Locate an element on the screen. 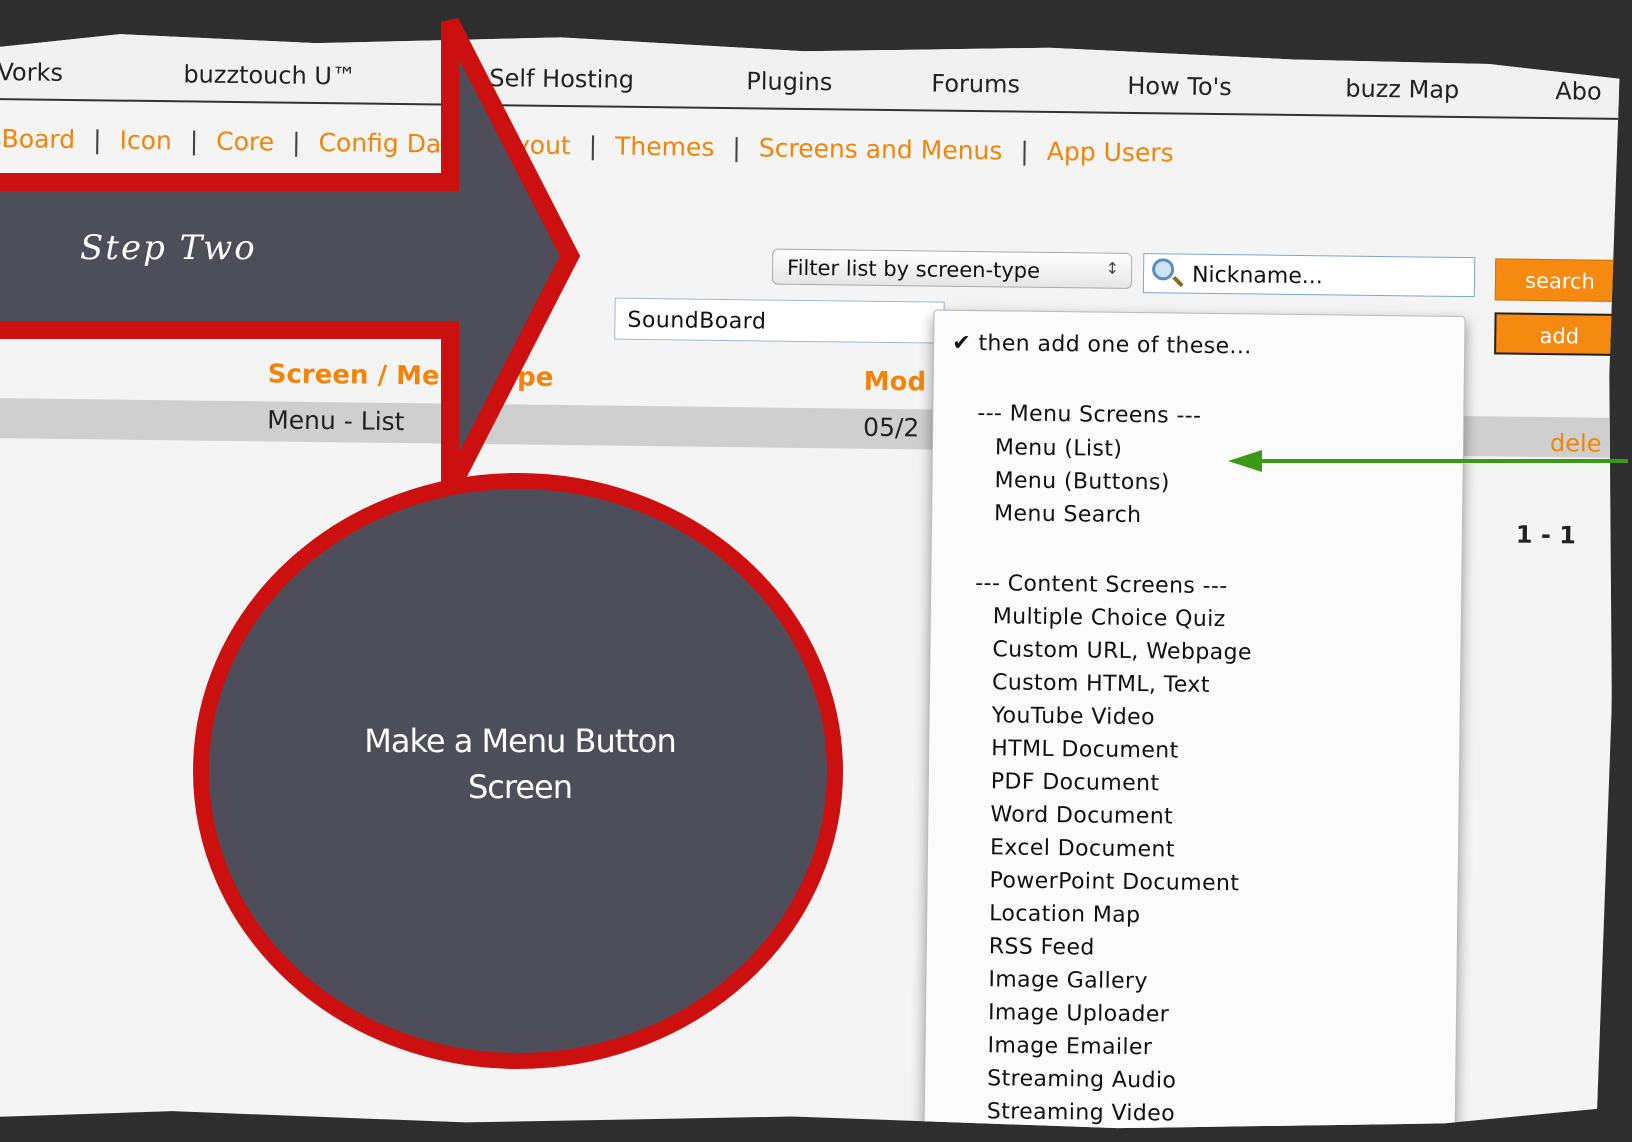 The height and width of the screenshot is (1142, 1632). pointer-arrow-icon is located at coordinates (1428, 461).